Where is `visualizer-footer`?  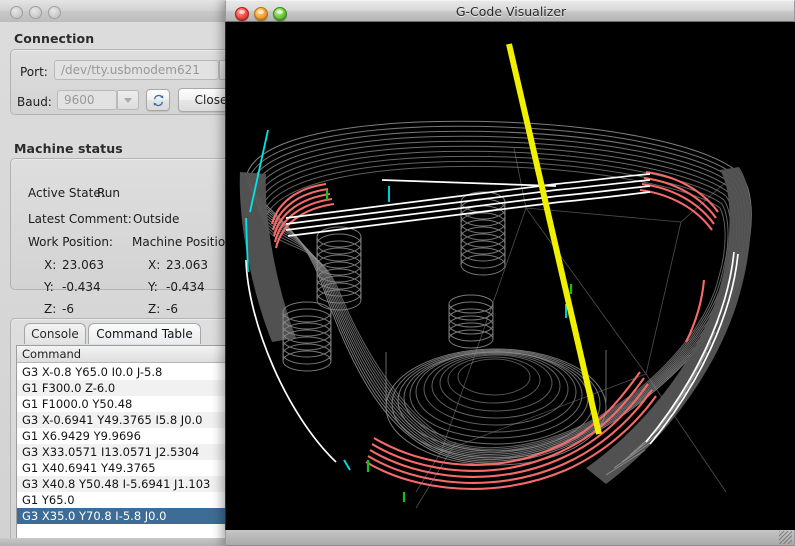
visualizer-footer is located at coordinates (510, 538).